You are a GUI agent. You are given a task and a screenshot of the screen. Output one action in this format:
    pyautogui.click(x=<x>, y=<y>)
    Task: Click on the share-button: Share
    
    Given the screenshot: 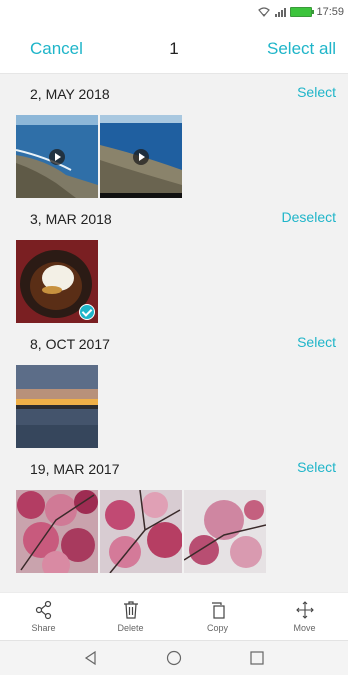 What is the action you would take?
    pyautogui.click(x=44, y=616)
    